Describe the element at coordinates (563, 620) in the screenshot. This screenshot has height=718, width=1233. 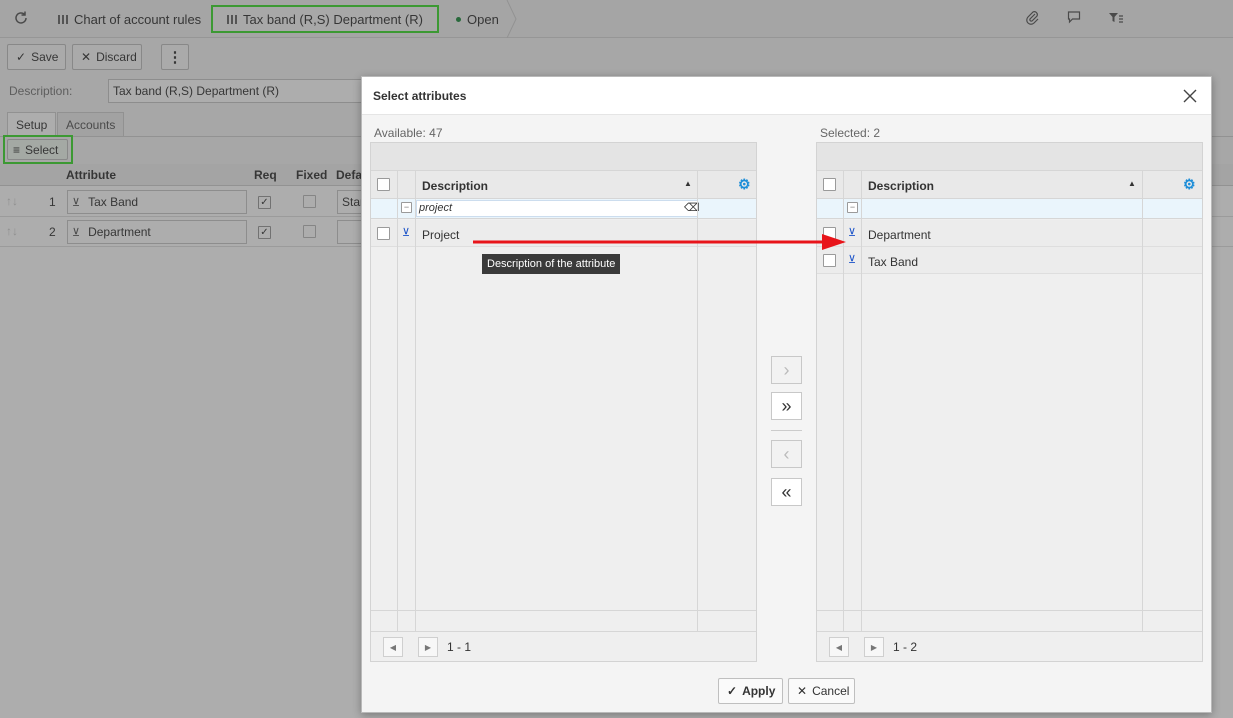
I see `available-footer-row` at that location.